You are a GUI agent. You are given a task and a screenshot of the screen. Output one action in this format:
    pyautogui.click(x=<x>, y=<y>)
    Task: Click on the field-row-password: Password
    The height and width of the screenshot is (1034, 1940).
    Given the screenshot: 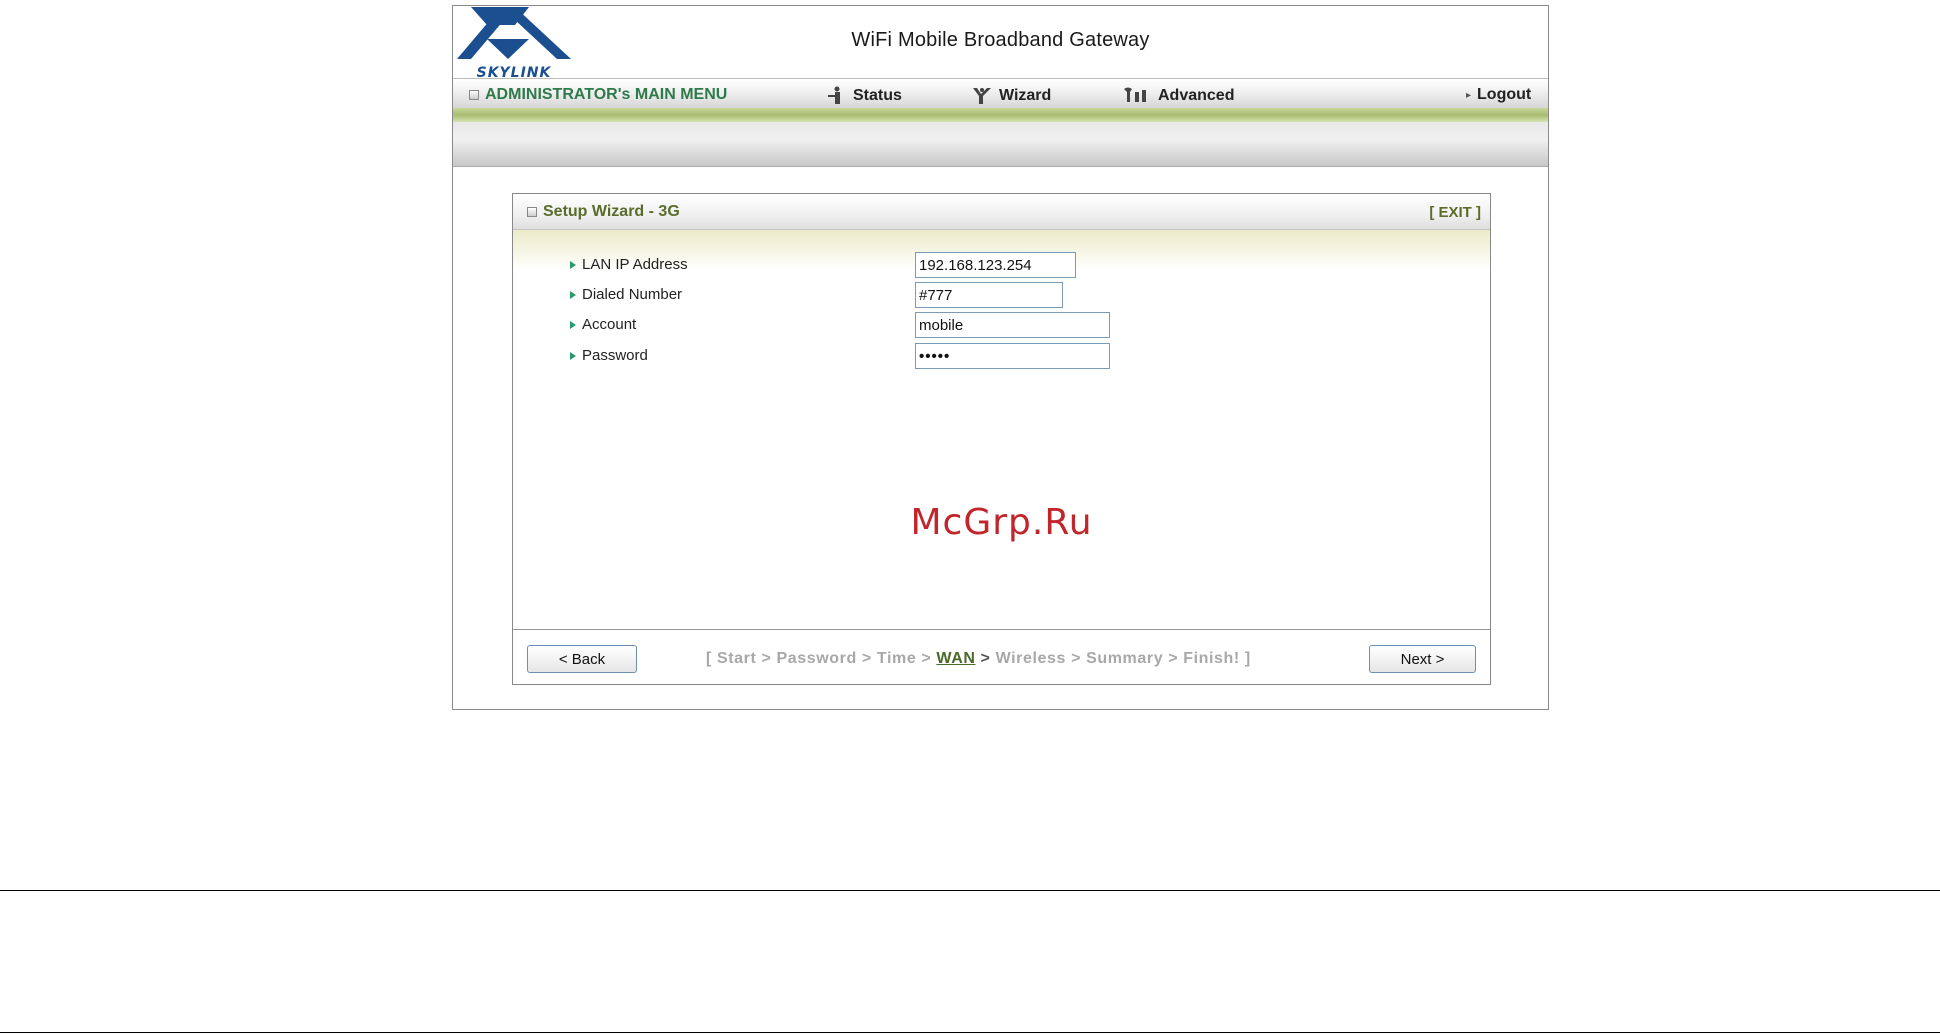 What is the action you would take?
    pyautogui.click(x=1020, y=356)
    